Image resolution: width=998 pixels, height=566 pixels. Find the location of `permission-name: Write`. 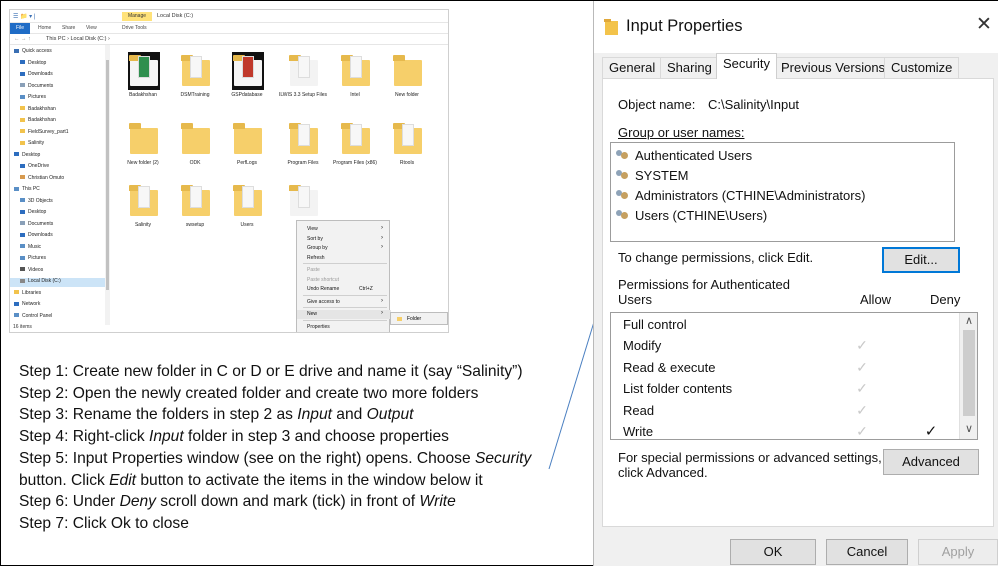

permission-name: Write is located at coordinates (638, 431).